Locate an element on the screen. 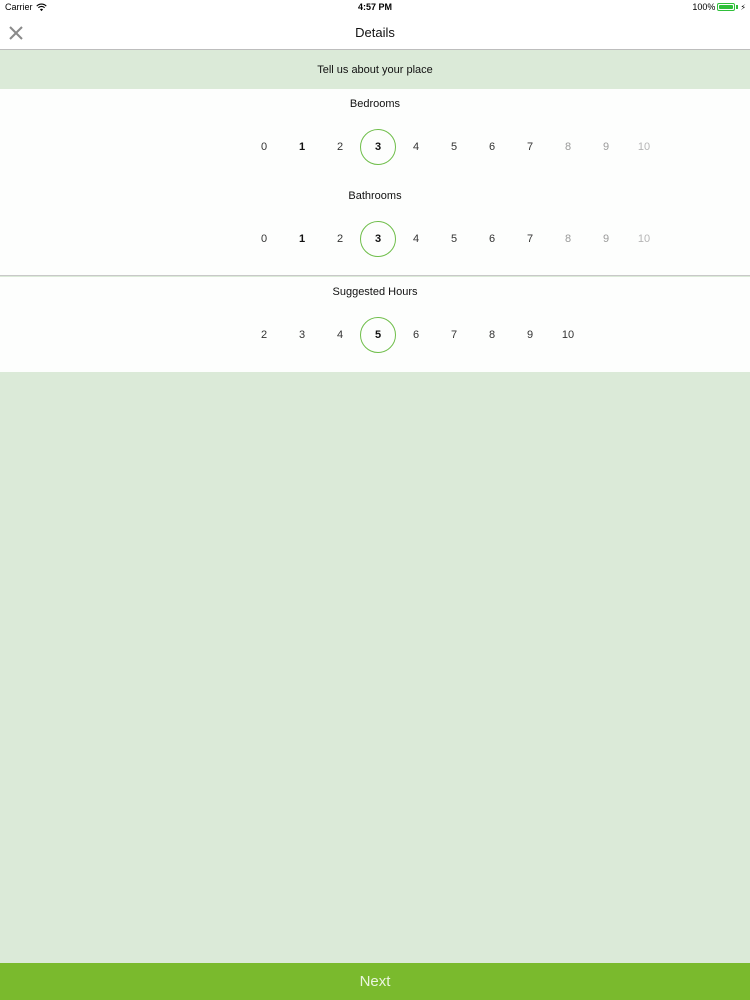 The height and width of the screenshot is (1000, 750). suggested-hours-label: Suggested Hours is located at coordinates (375, 292).